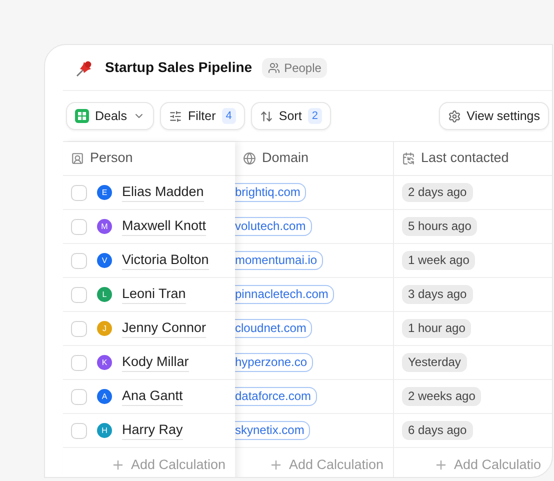  I want to click on domain-link: cloudnet.com, so click(273, 328).